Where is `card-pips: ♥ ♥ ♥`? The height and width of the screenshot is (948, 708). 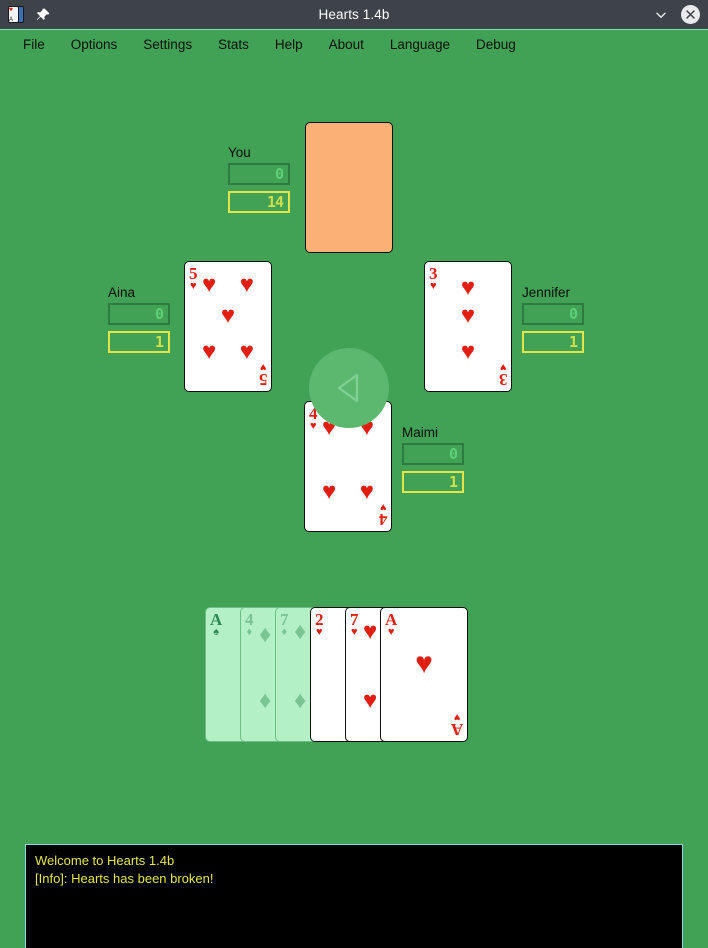 card-pips: ♥ ♥ ♥ is located at coordinates (468, 326).